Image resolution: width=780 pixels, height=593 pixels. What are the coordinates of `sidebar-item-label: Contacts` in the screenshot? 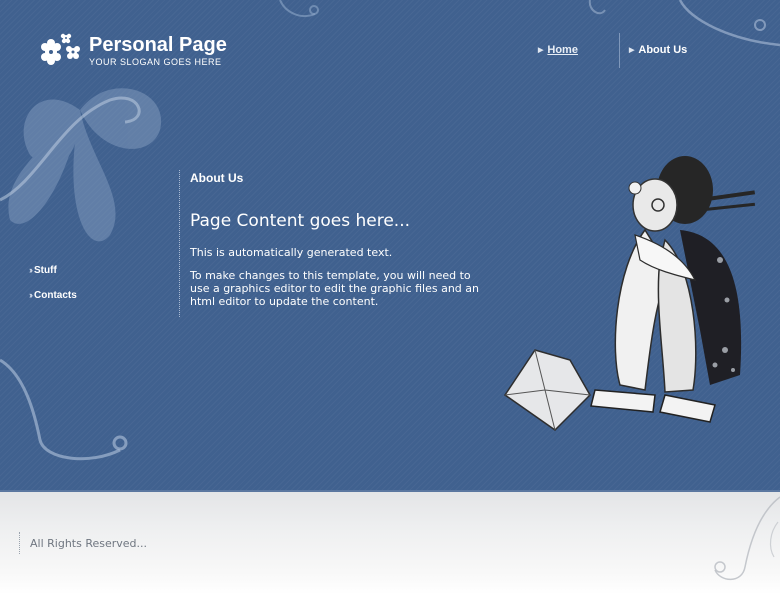 It's located at (55, 295).